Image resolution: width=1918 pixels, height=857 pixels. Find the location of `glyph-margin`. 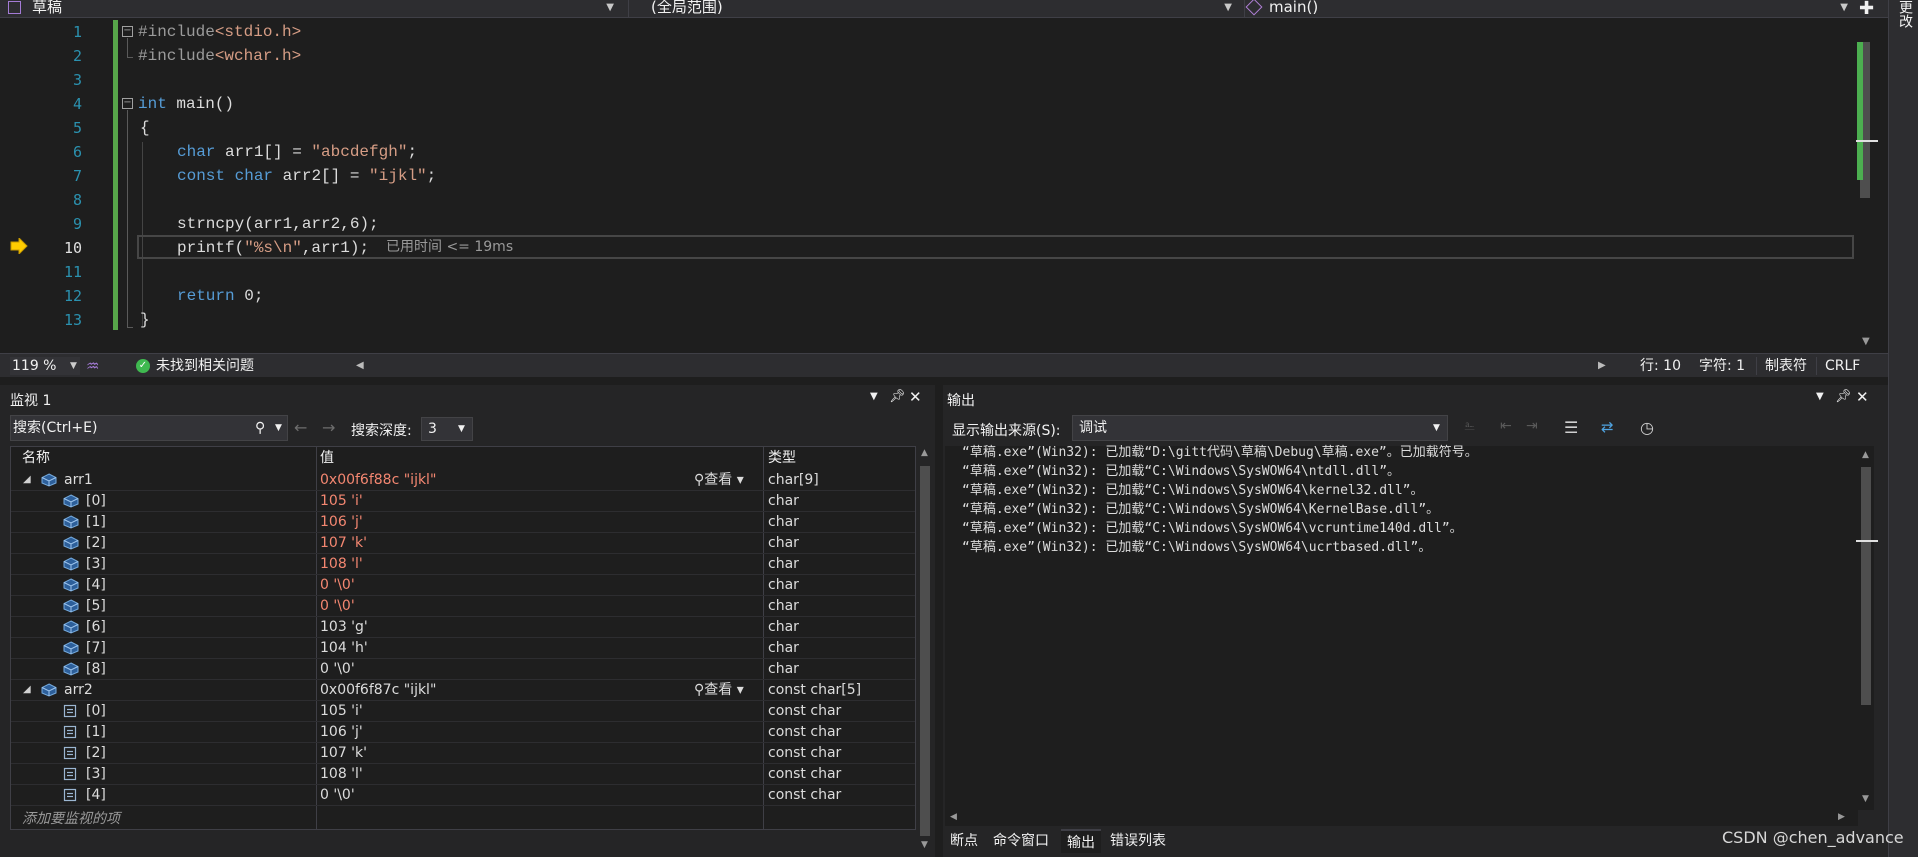

glyph-margin is located at coordinates (21, 185).